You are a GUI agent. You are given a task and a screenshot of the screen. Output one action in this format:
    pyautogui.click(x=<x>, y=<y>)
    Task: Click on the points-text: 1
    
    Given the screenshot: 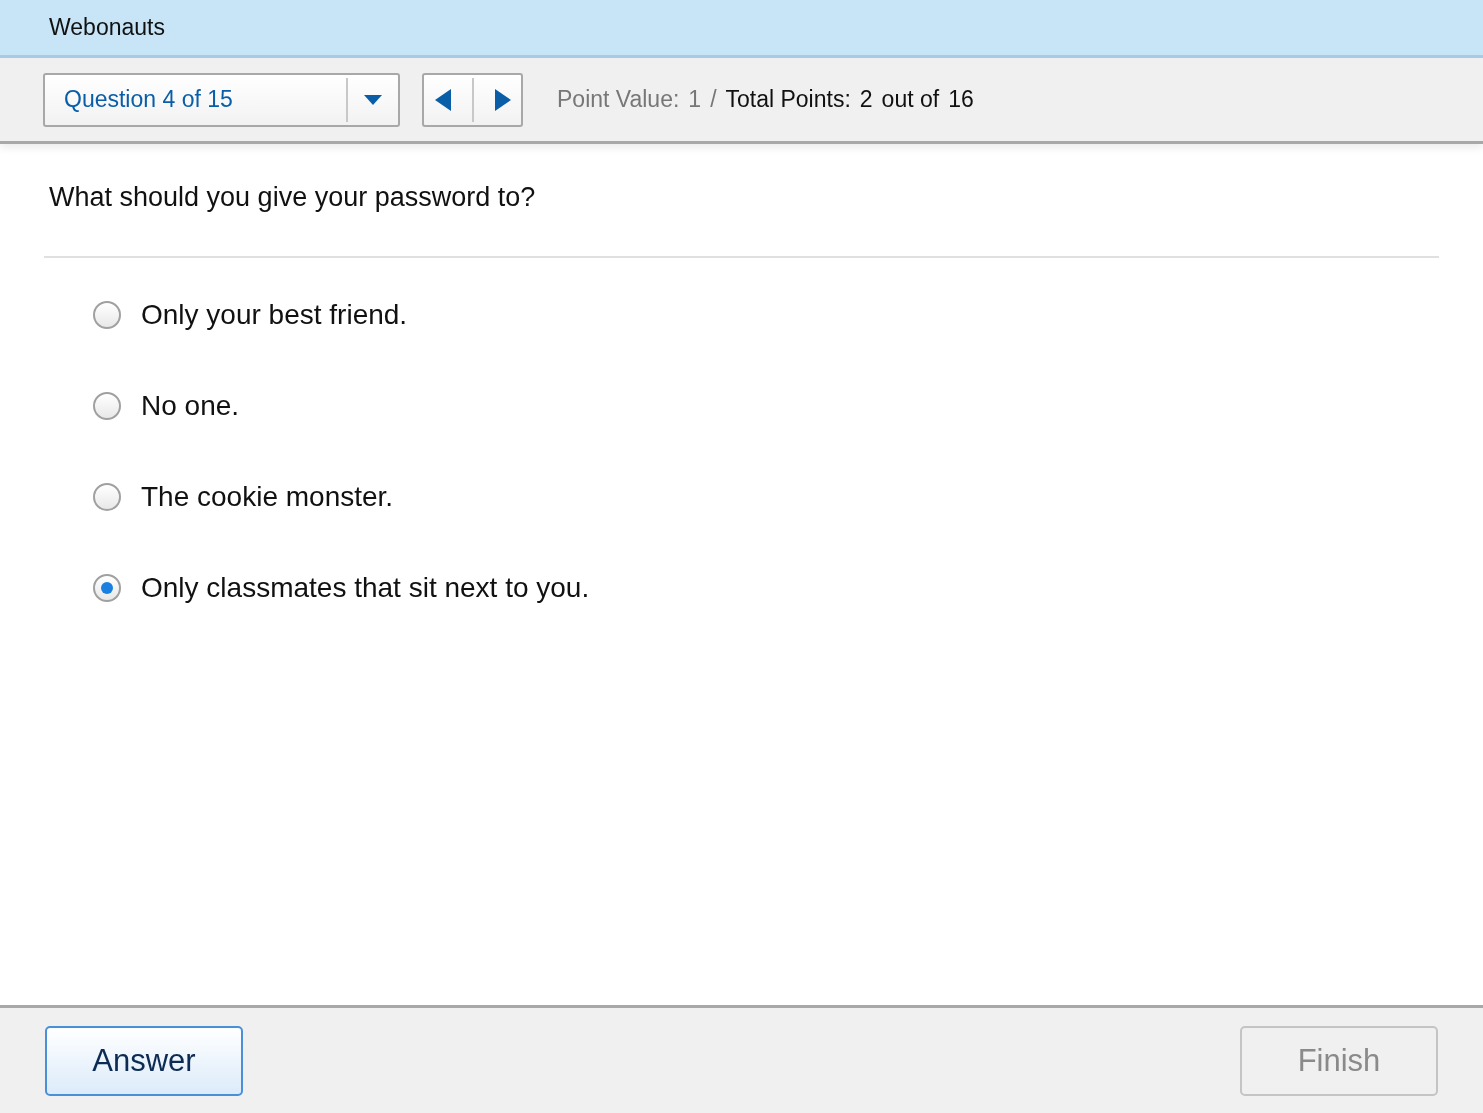 What is the action you would take?
    pyautogui.click(x=695, y=99)
    